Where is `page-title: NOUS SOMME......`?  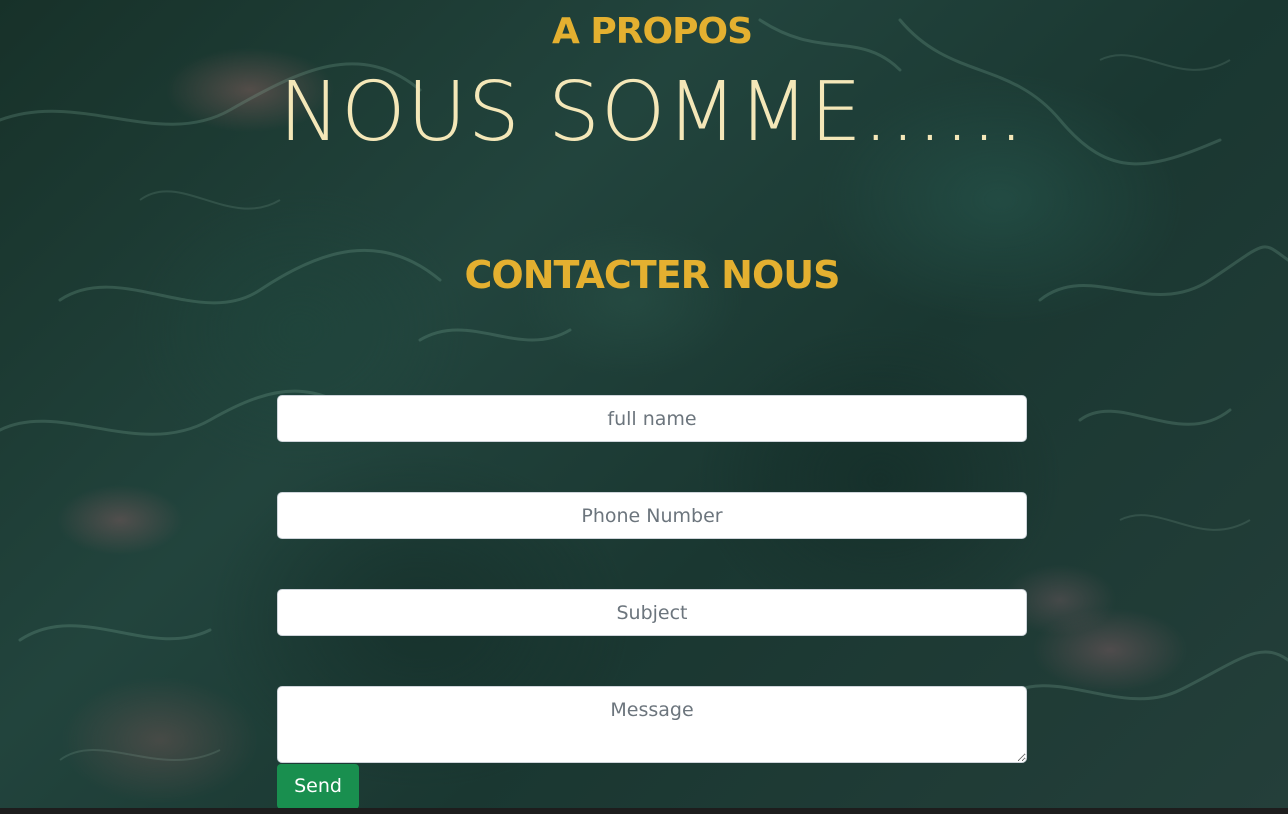
page-title: NOUS SOMME...... is located at coordinates (652, 112).